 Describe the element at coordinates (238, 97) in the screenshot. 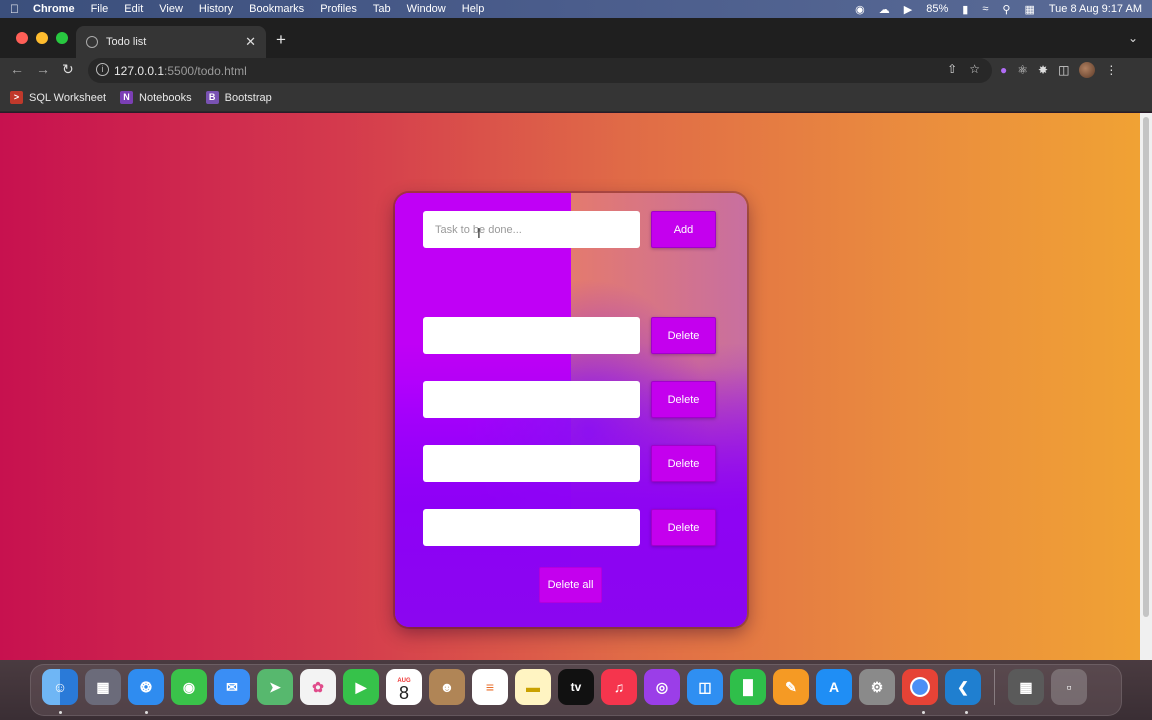

I see `bookmark-bootstrap: B Bootstrap` at that location.